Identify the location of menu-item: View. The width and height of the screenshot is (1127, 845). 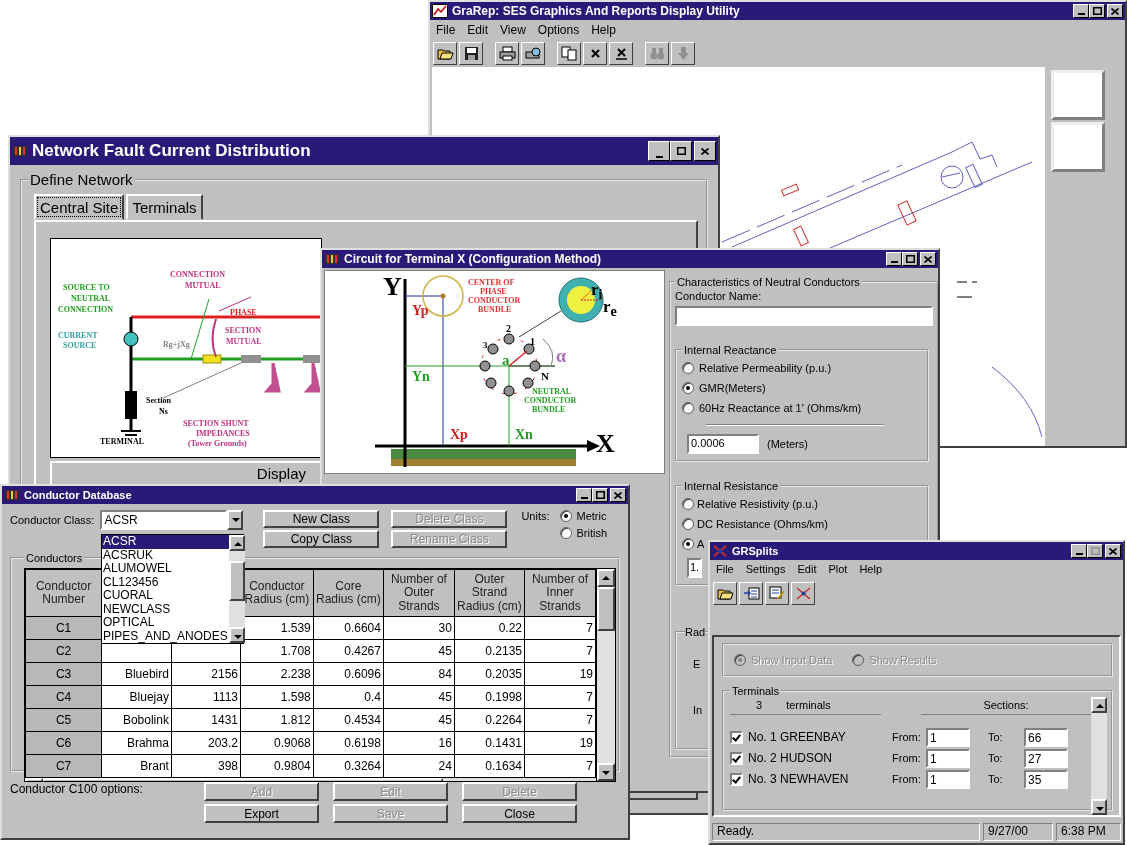
(513, 30).